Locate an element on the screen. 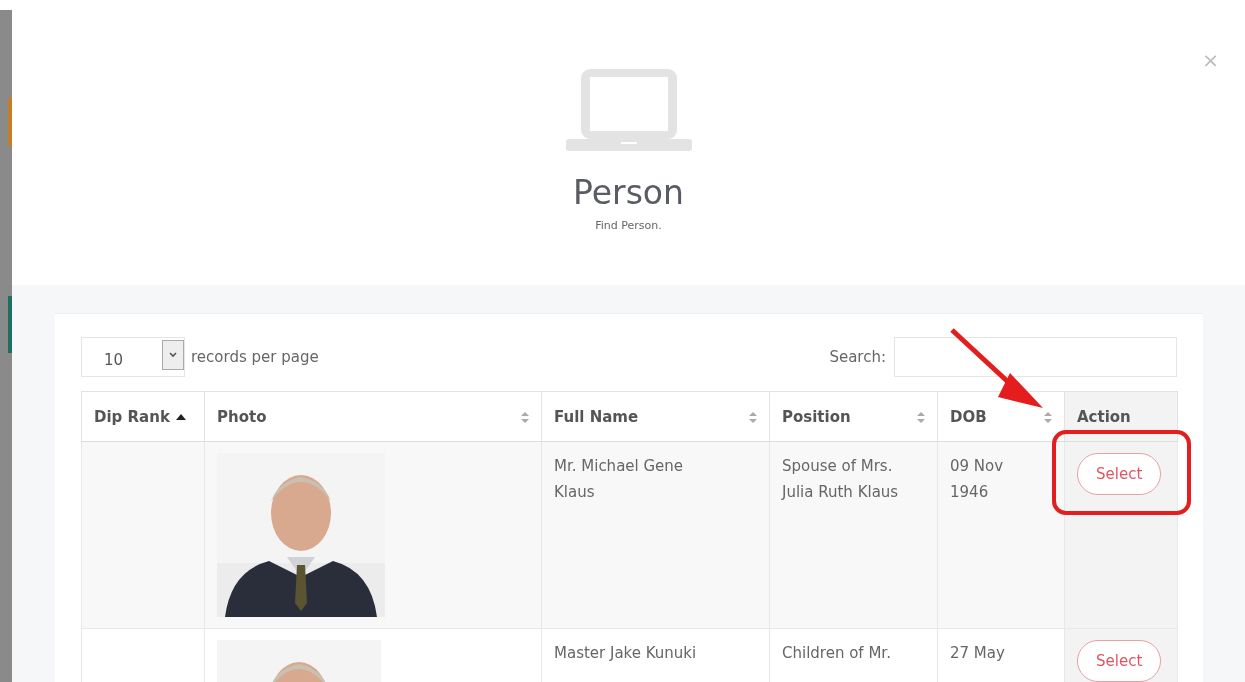 This screenshot has width=1245, height=682. date-text: 09 Nov 1946 is located at coordinates (977, 479).